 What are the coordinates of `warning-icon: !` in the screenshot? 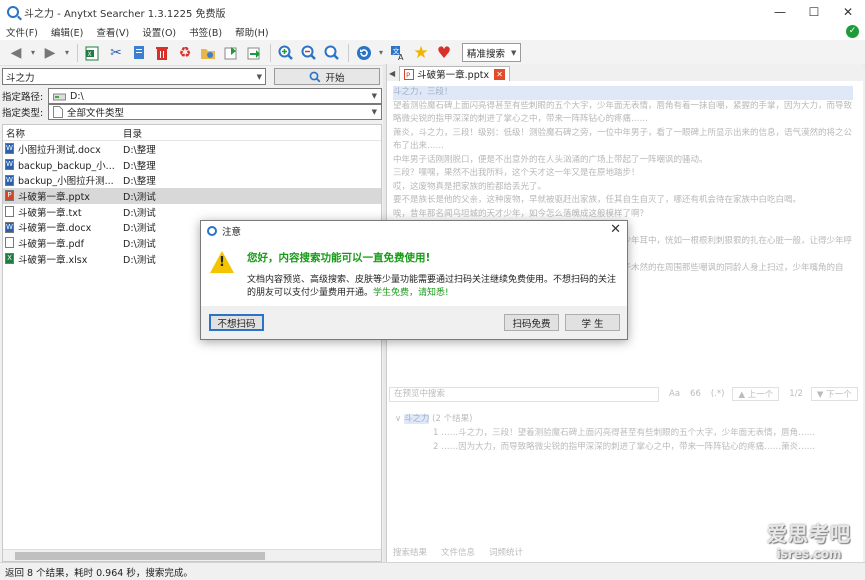 It's located at (222, 262).